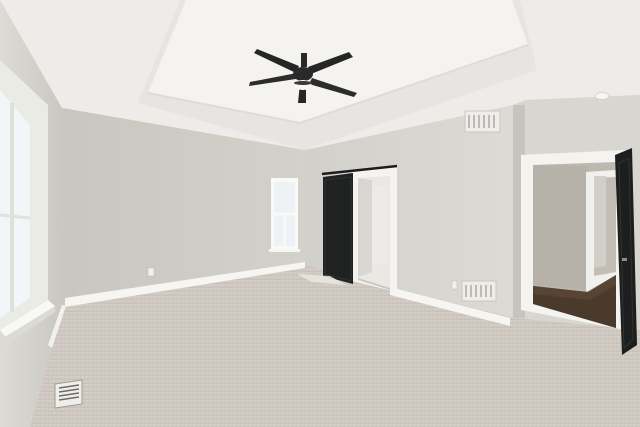 The width and height of the screenshot is (640, 427). What do you see at coordinates (454, 285) in the screenshot?
I see `light-switch` at bounding box center [454, 285].